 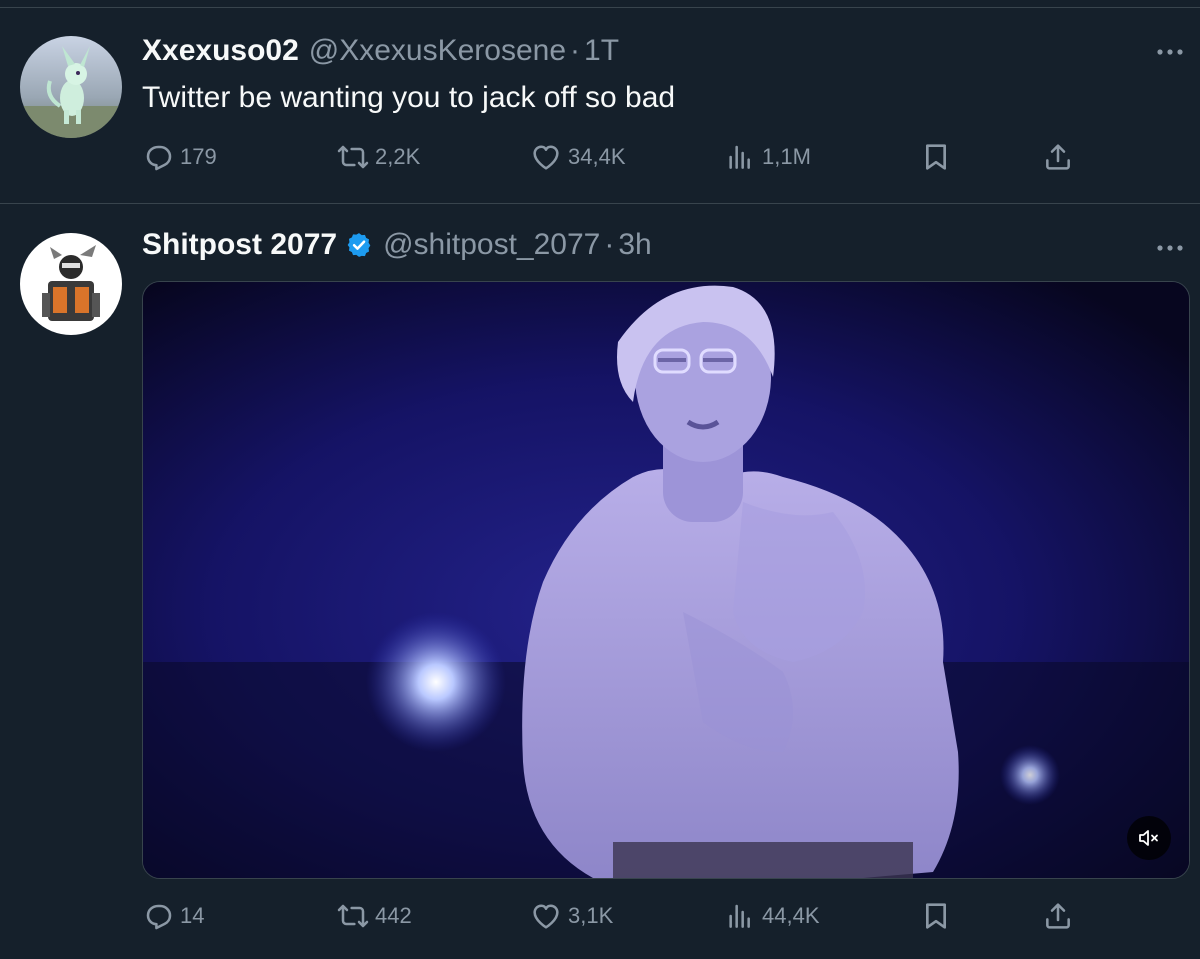 What do you see at coordinates (601, 51) in the screenshot?
I see `timestamp: 1T` at bounding box center [601, 51].